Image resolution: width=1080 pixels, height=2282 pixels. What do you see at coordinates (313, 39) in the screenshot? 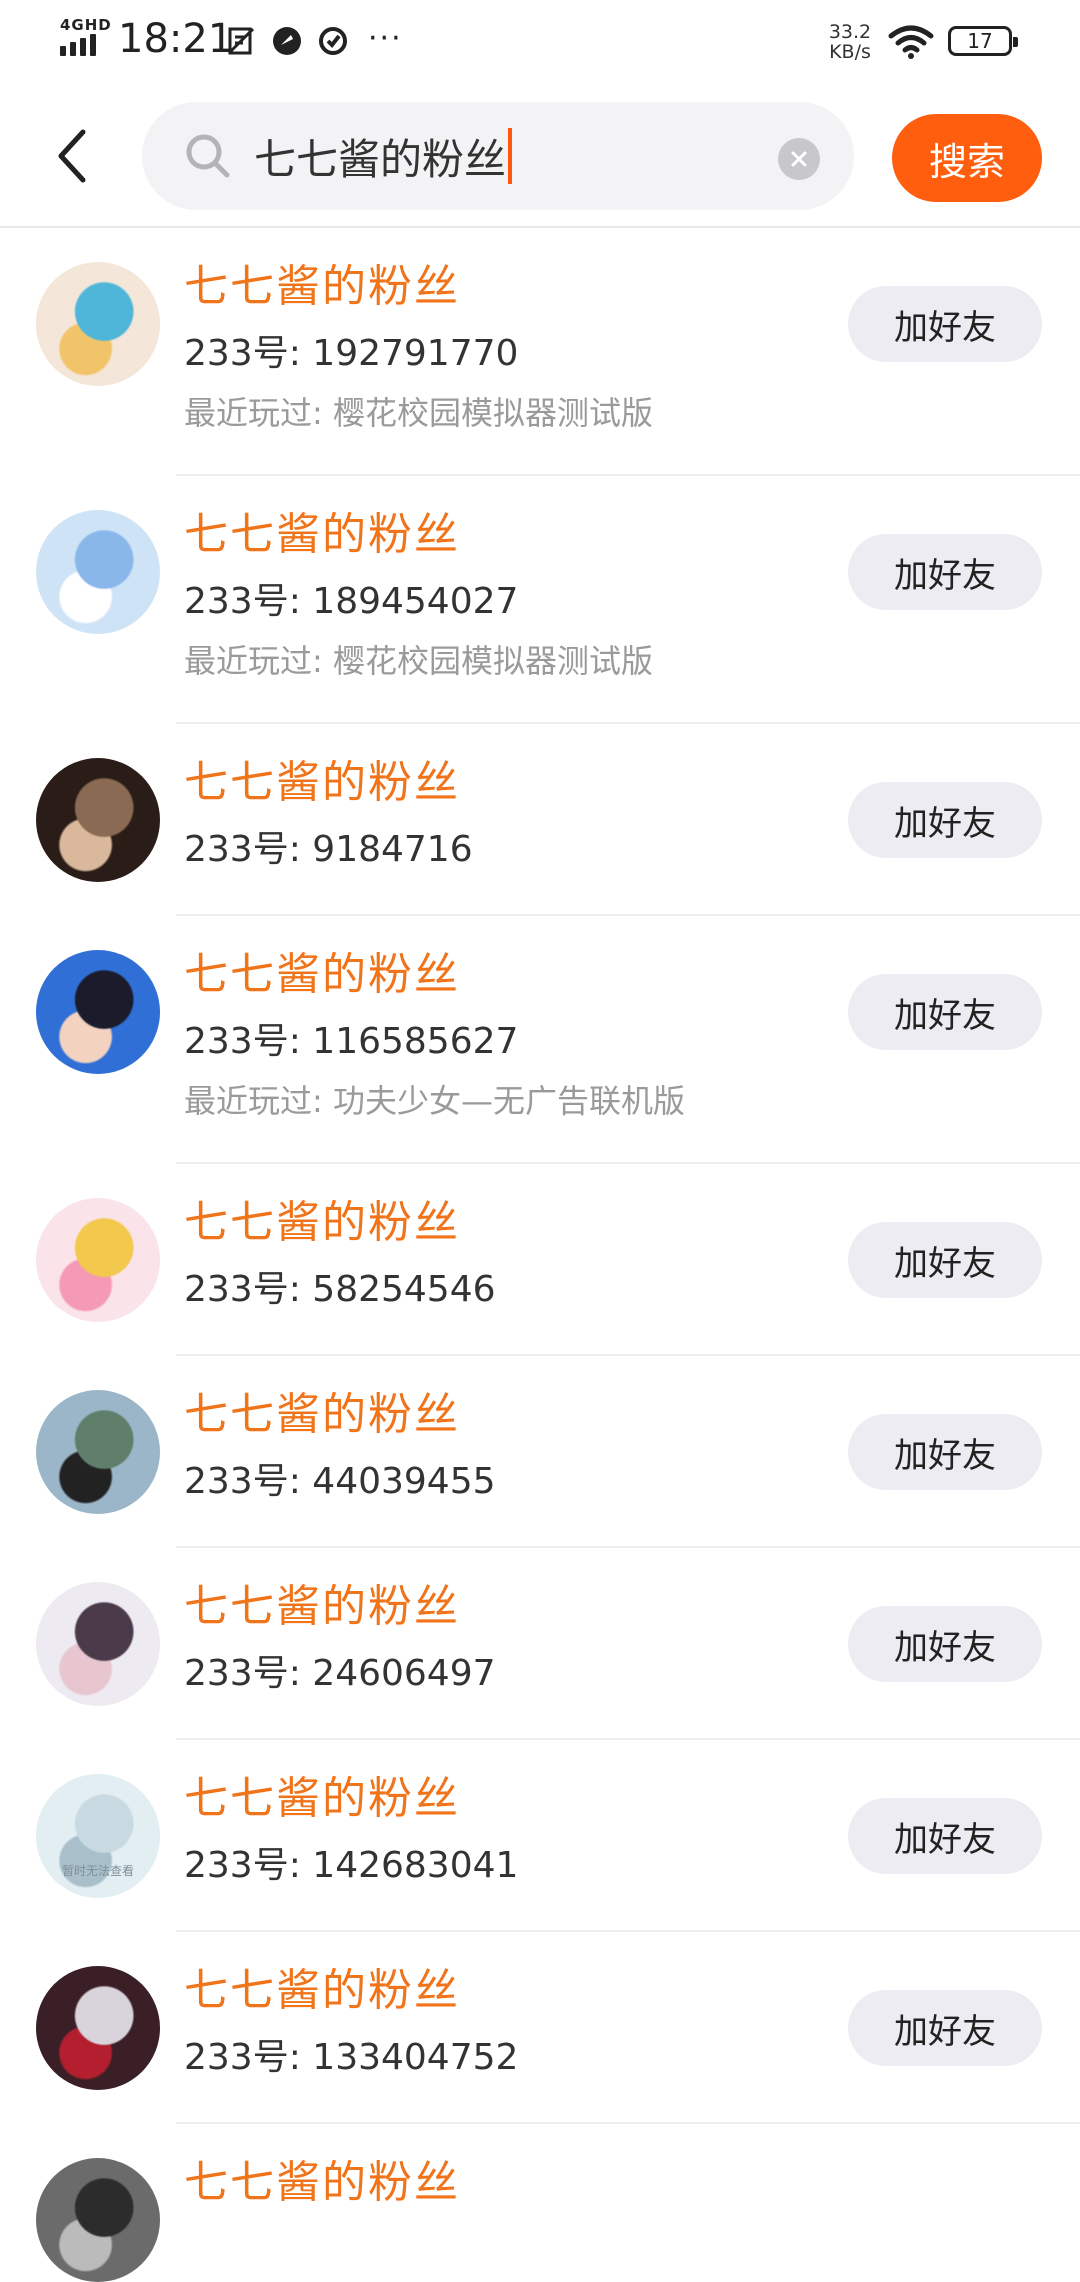
I see `notification-icons: ···` at bounding box center [313, 39].